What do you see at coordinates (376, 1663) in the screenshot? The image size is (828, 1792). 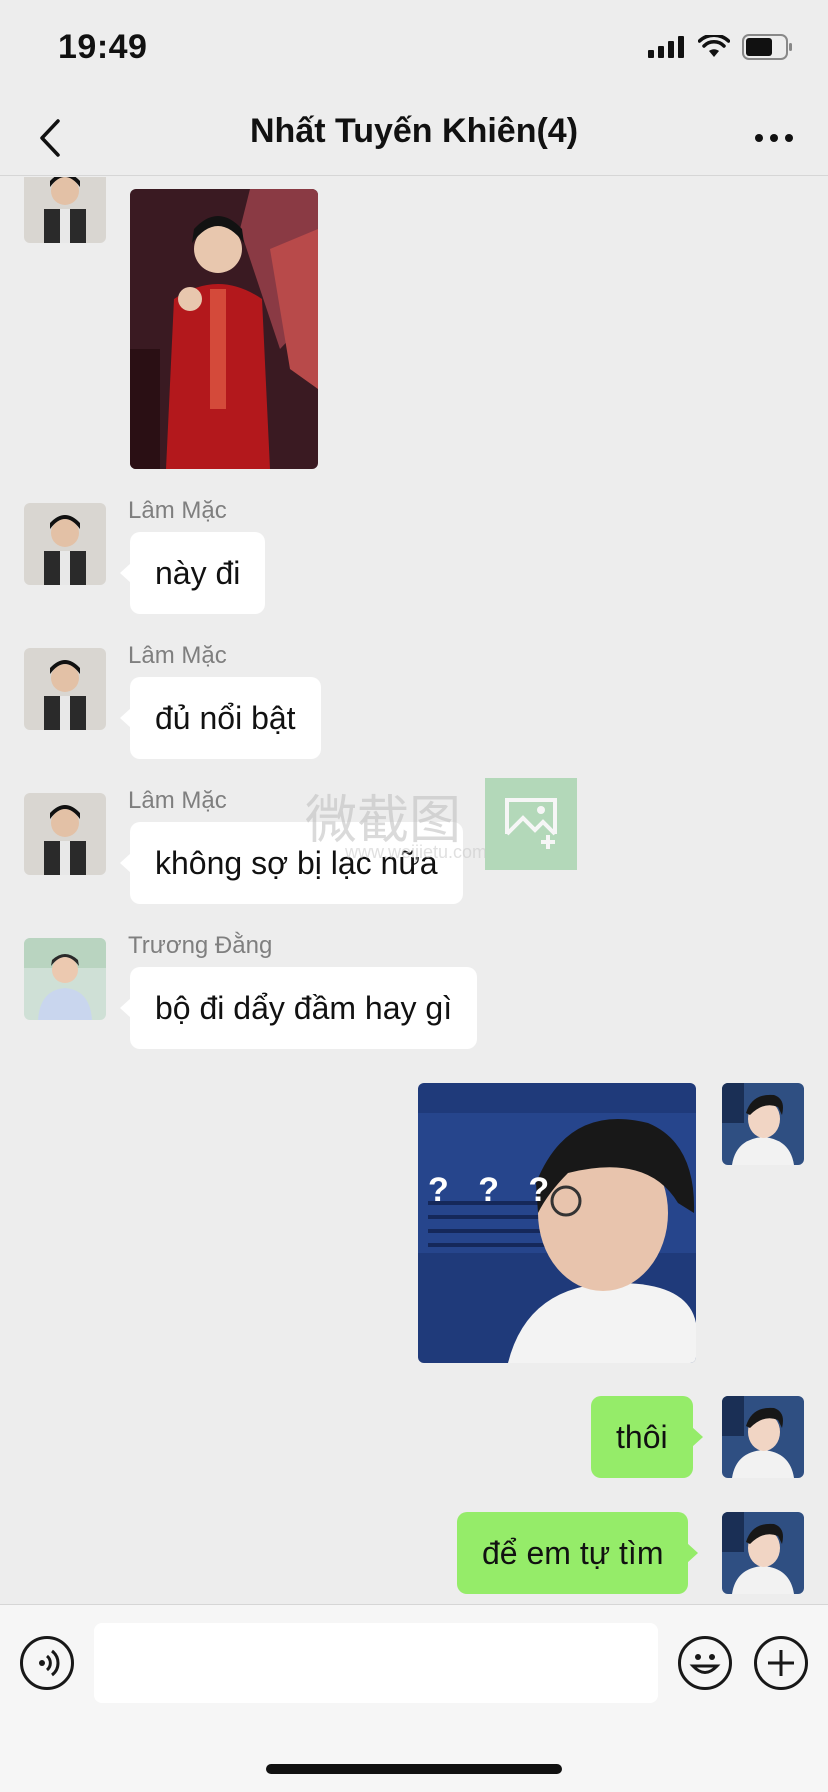 I see `message-input` at bounding box center [376, 1663].